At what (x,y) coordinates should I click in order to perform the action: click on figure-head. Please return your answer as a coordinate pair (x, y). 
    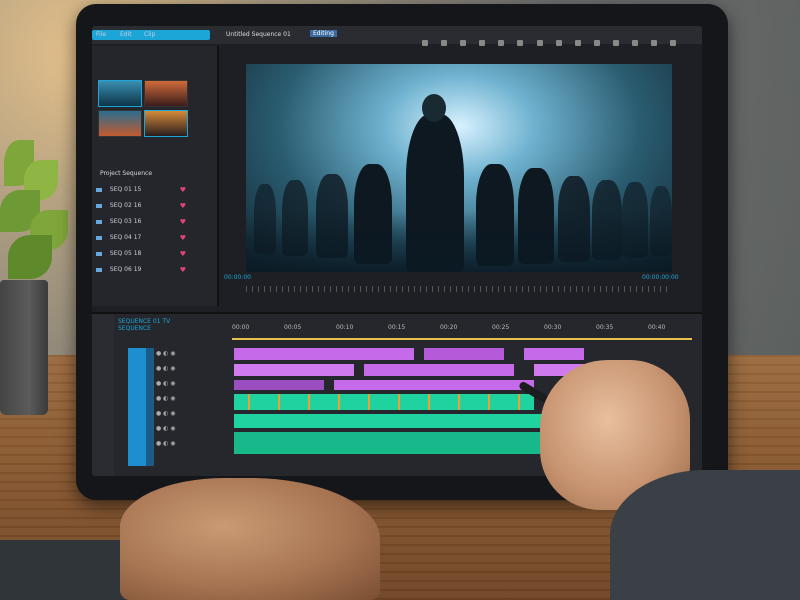
    Looking at the image, I should click on (434, 108).